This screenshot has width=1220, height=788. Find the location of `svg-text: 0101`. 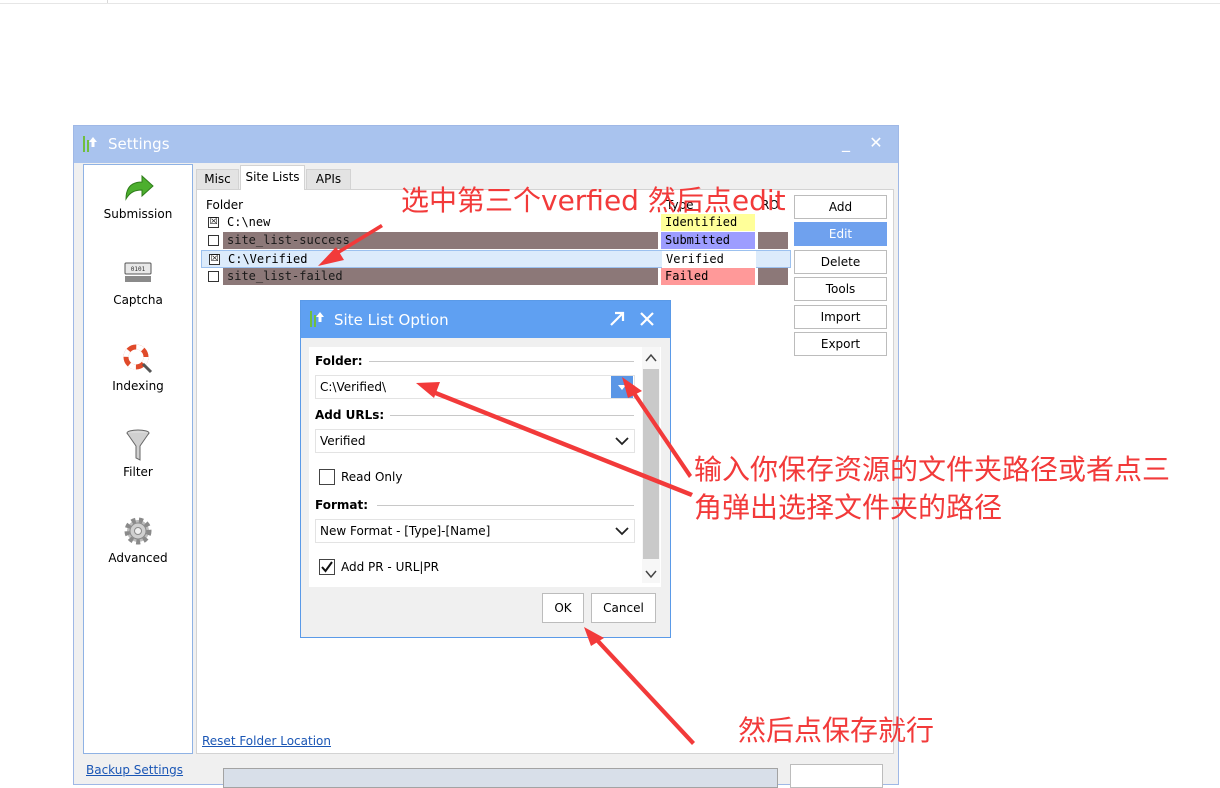

svg-text: 0101 is located at coordinates (138, 269).